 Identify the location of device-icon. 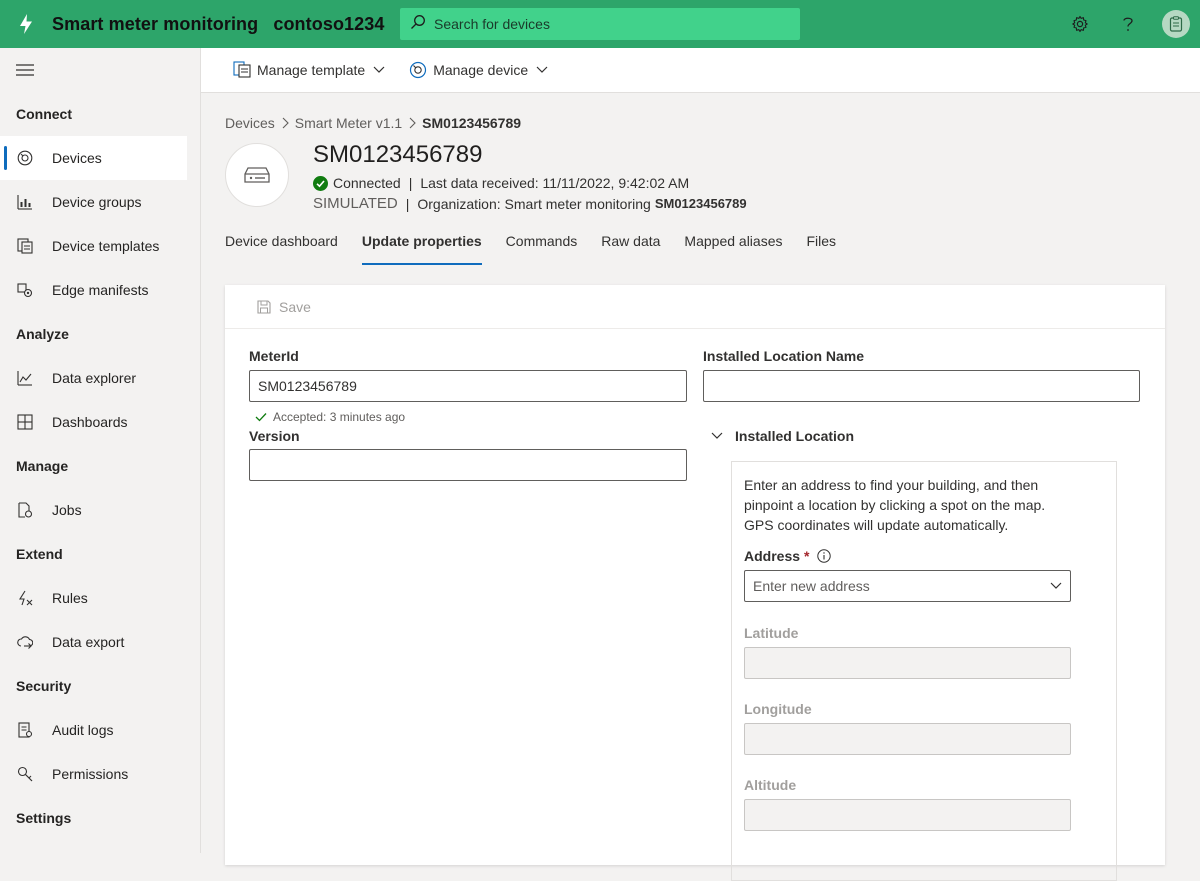
(257, 175).